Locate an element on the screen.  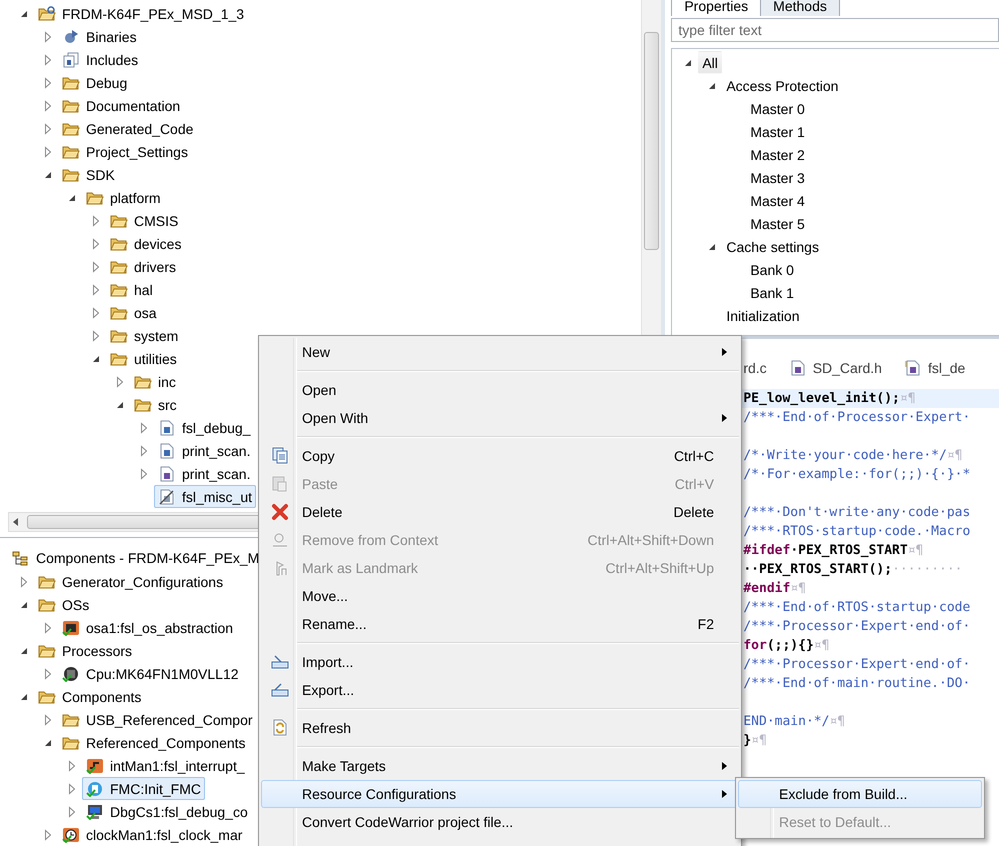
tree-item: USB_Referenced_Compor is located at coordinates (157, 719).